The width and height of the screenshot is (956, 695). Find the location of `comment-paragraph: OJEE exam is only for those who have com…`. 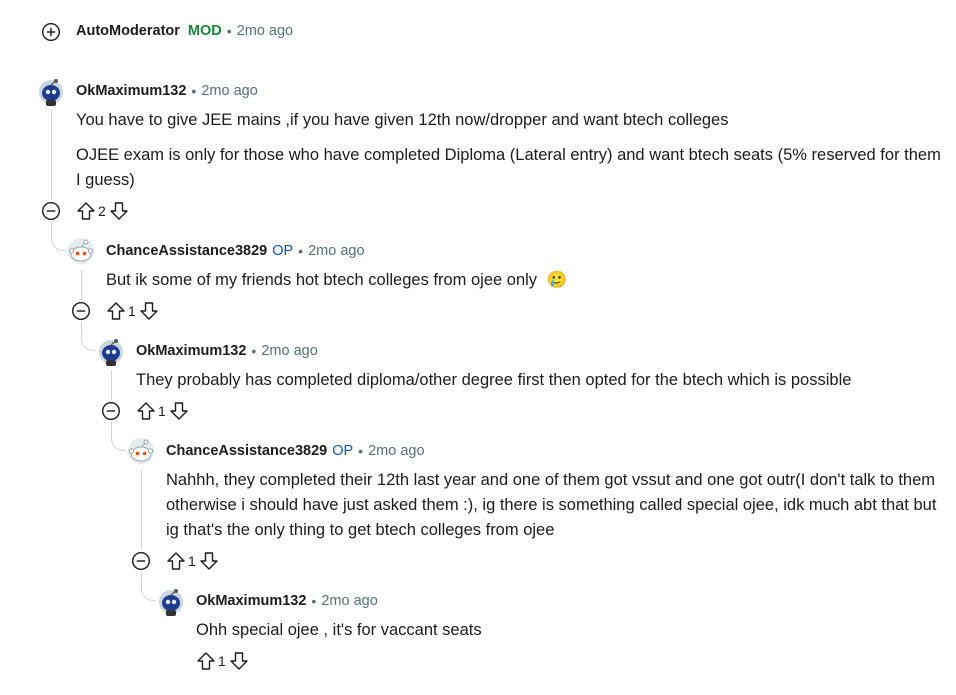

comment-paragraph: OJEE exam is only for those who have com… is located at coordinates (508, 167).